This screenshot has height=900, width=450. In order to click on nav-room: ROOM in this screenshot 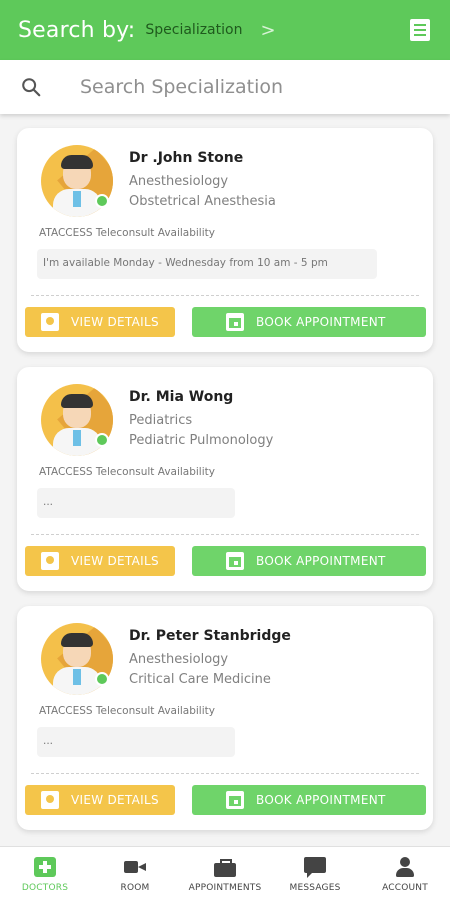, I will do `click(135, 873)`.